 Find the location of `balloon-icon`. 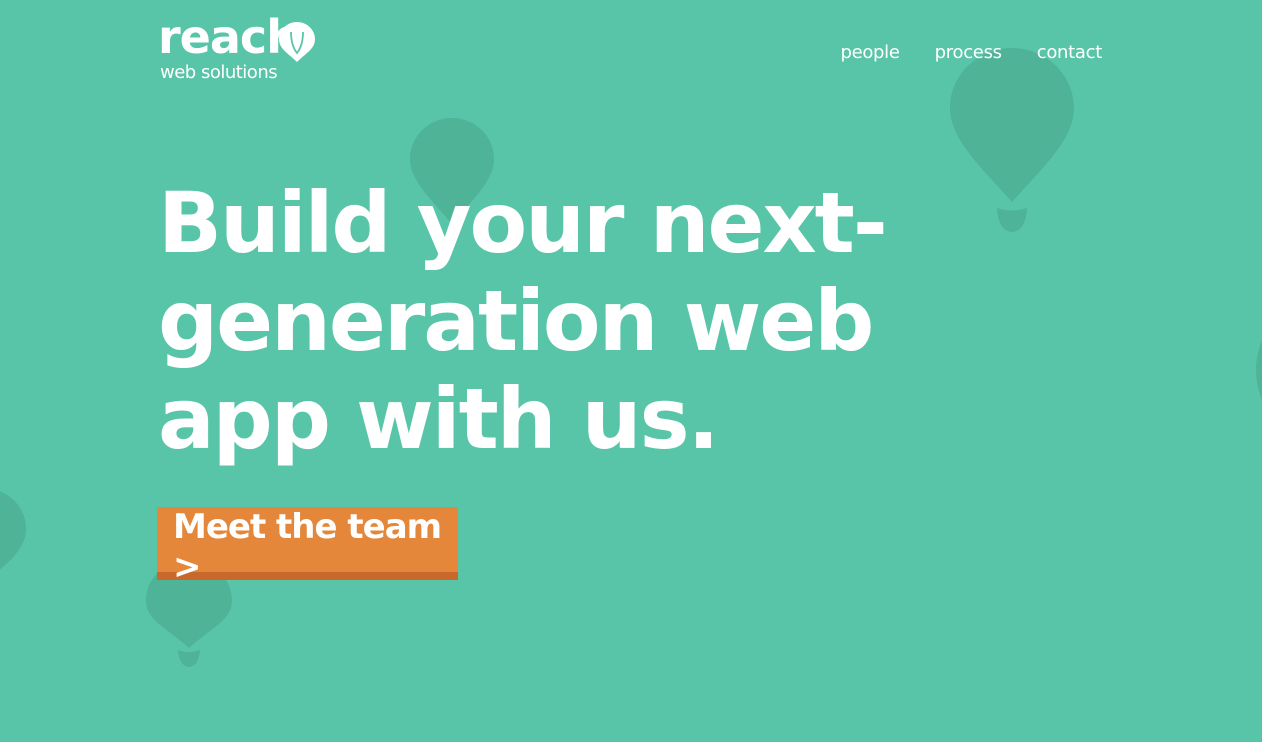

balloon-icon is located at coordinates (297, 42).